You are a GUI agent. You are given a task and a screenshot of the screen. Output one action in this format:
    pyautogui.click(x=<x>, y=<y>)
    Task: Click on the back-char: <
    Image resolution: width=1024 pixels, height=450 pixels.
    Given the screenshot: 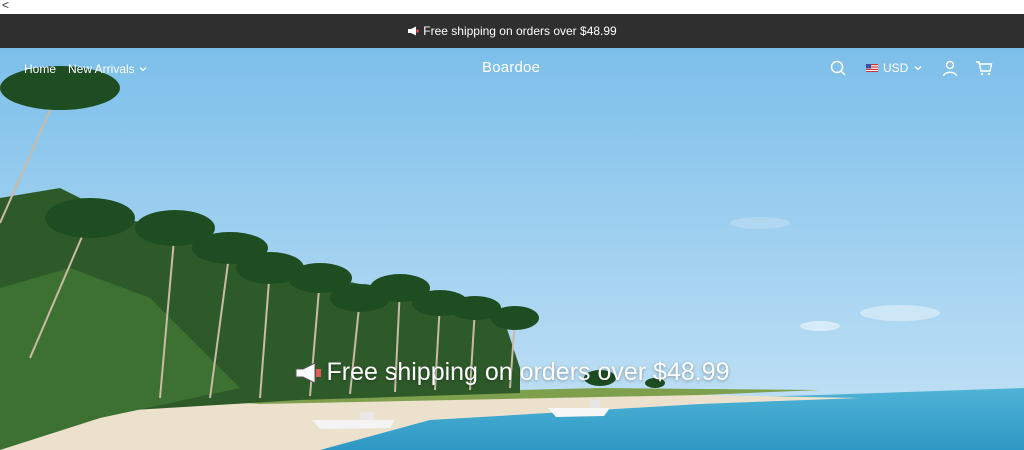 What is the action you would take?
    pyautogui.click(x=5, y=6)
    